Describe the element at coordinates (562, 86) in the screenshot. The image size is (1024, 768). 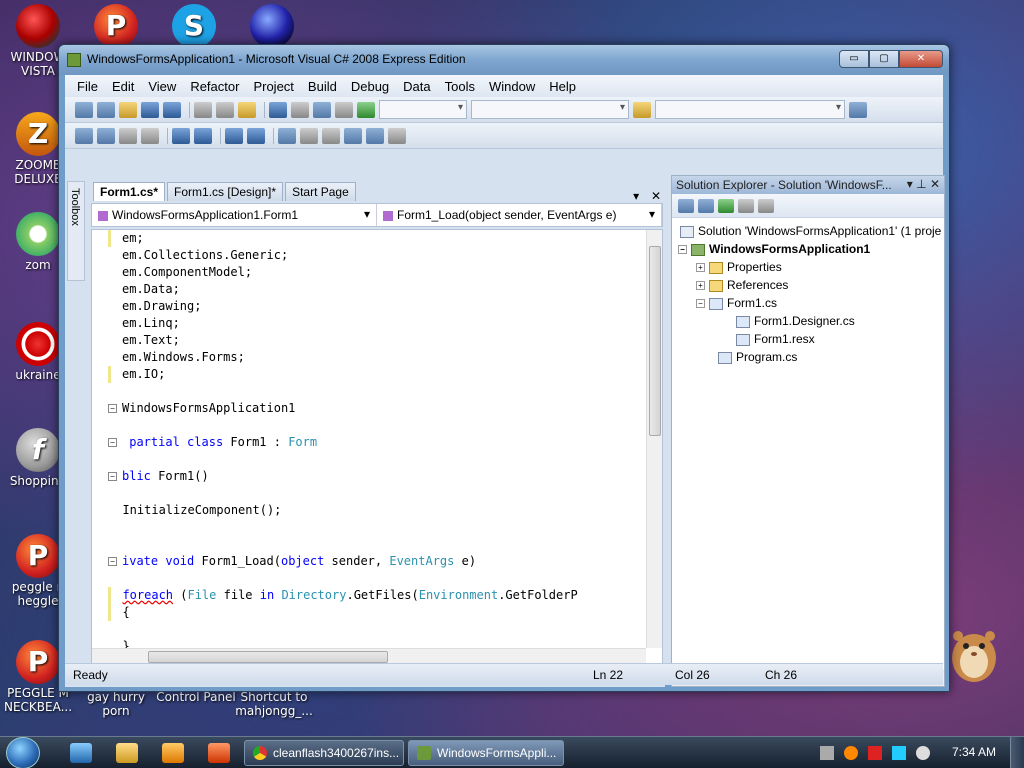
I see `menu-help: Help` at that location.